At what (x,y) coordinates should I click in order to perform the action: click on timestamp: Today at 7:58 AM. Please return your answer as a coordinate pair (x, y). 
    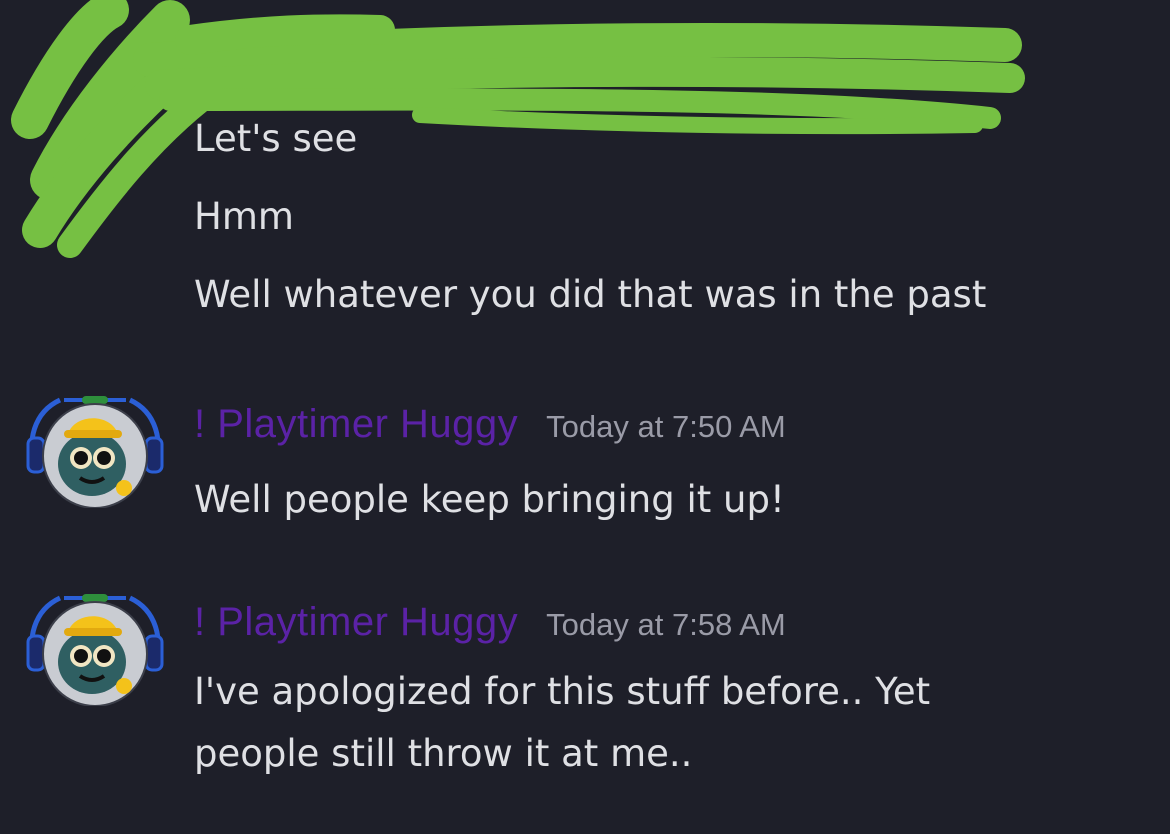
    Looking at the image, I should click on (666, 625).